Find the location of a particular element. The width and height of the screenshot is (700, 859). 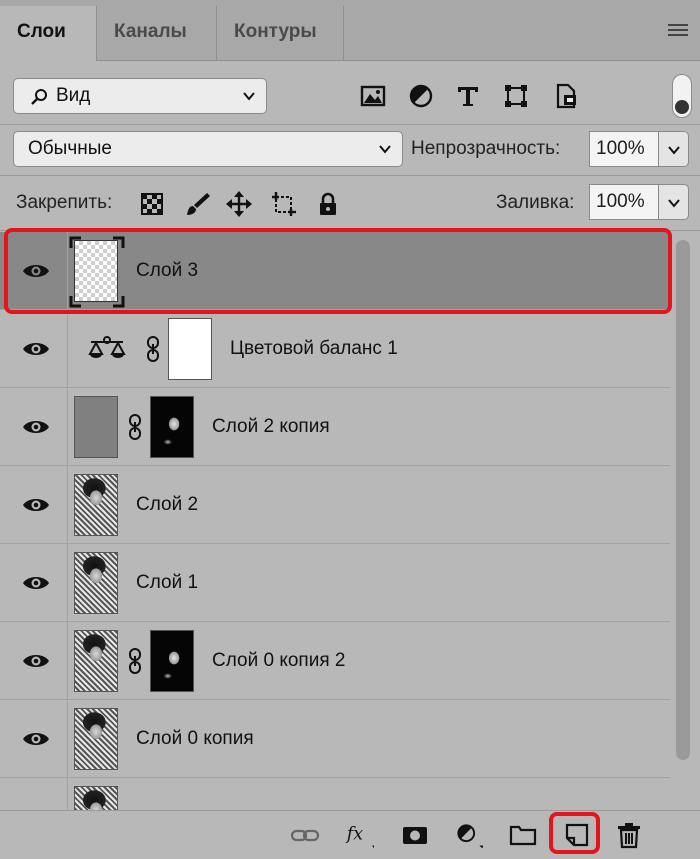

panel-tab-bar: Слои Каналы Контуры is located at coordinates (350, 30).